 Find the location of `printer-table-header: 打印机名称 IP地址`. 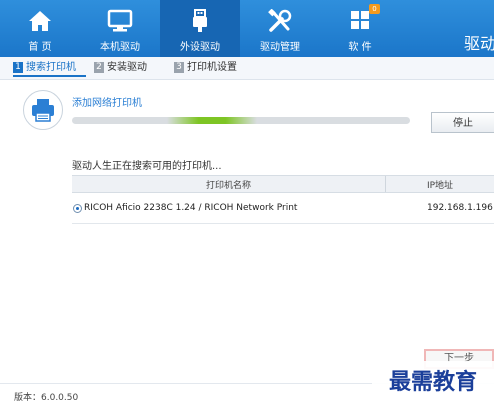

printer-table-header: 打印机名称 IP地址 is located at coordinates (283, 184).